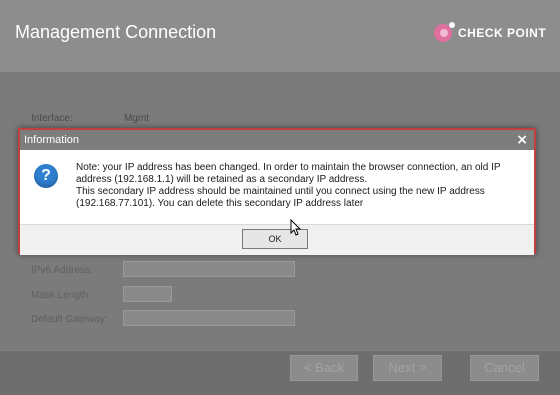 This screenshot has width=560, height=395. Describe the element at coordinates (277, 140) in the screenshot. I see `dialog-titlebar: Information ×` at that location.